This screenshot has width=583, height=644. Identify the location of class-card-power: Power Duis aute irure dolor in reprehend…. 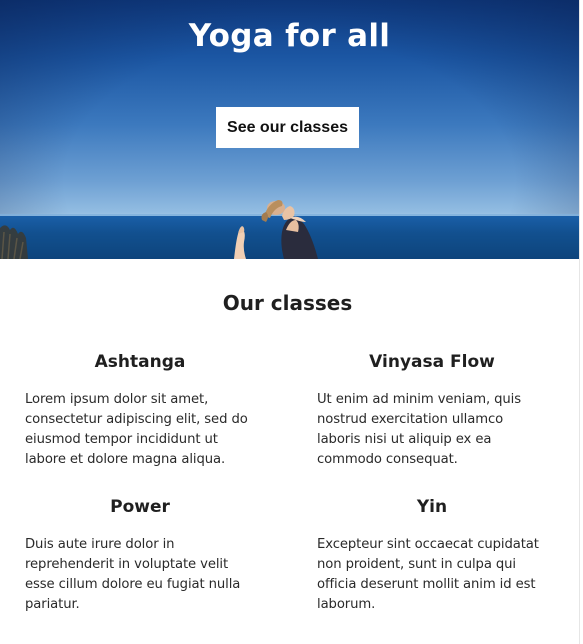
(140, 555).